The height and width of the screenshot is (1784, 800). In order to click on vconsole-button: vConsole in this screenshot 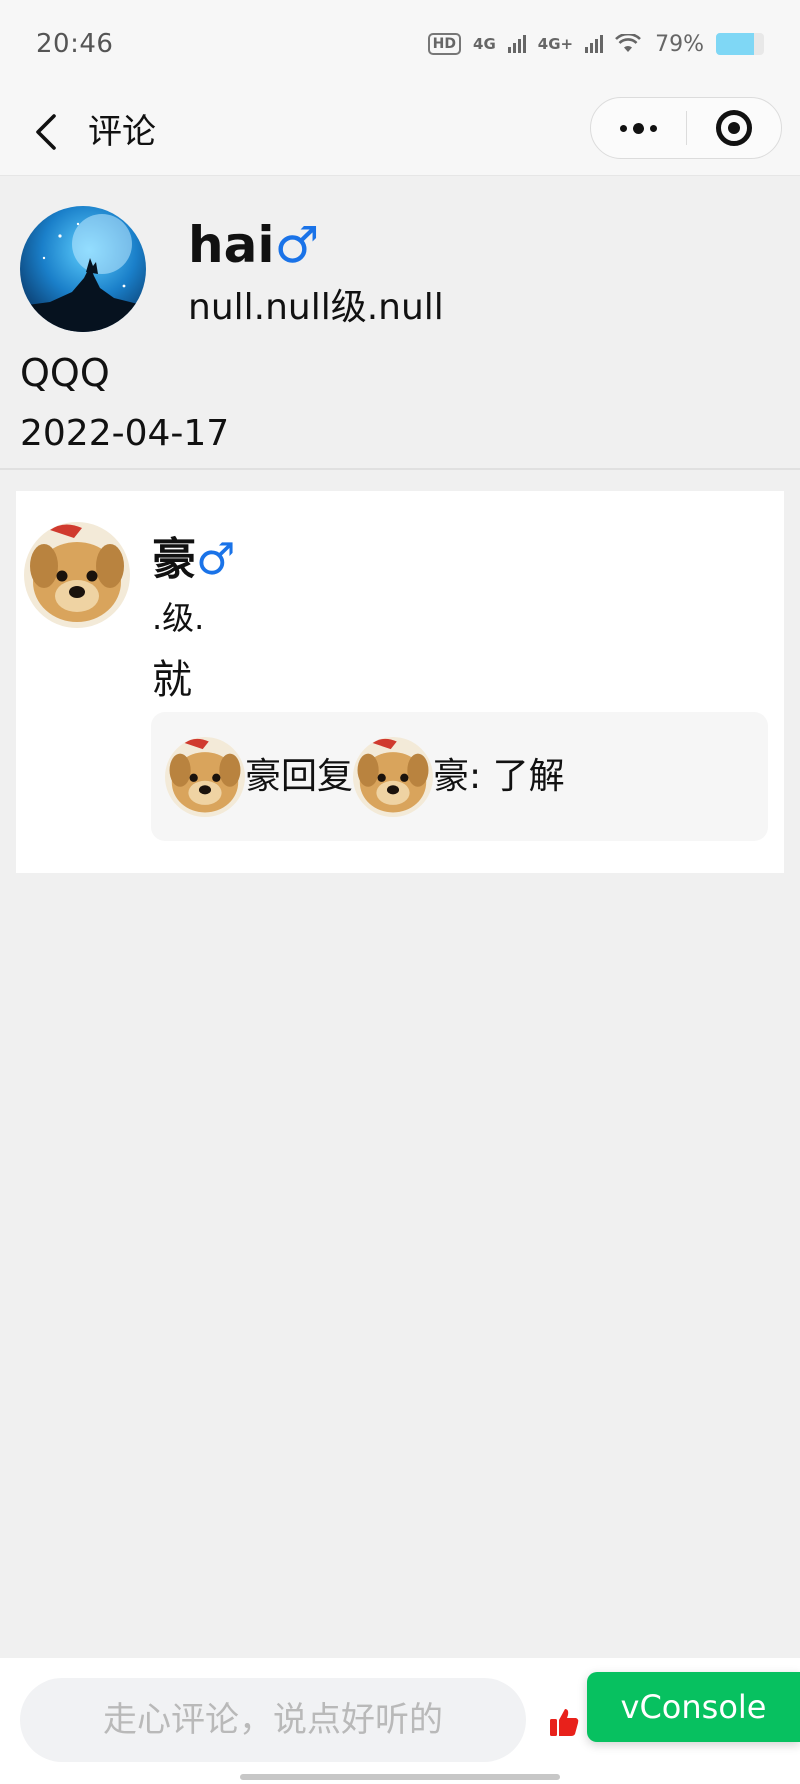, I will do `click(693, 1707)`.